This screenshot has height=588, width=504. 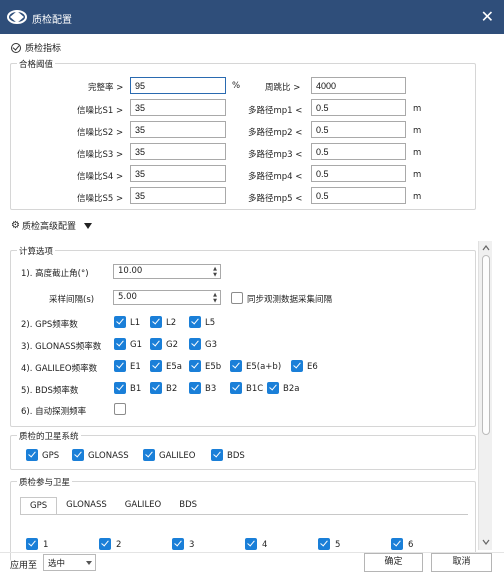 I want to click on snr5-input, so click(x=178, y=195).